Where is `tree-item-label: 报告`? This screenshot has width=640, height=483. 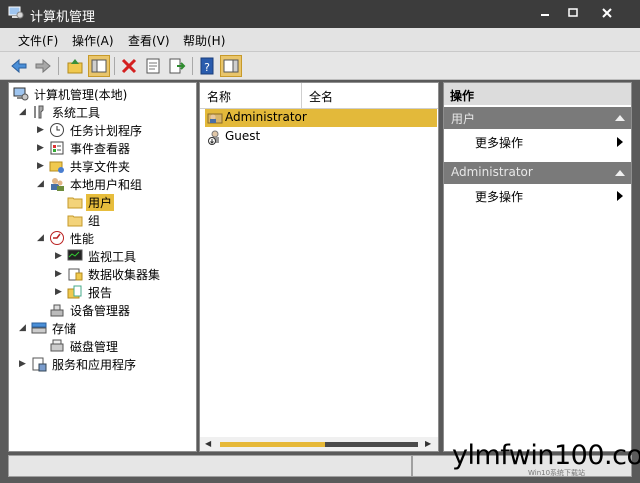
tree-item-label: 报告 is located at coordinates (100, 293).